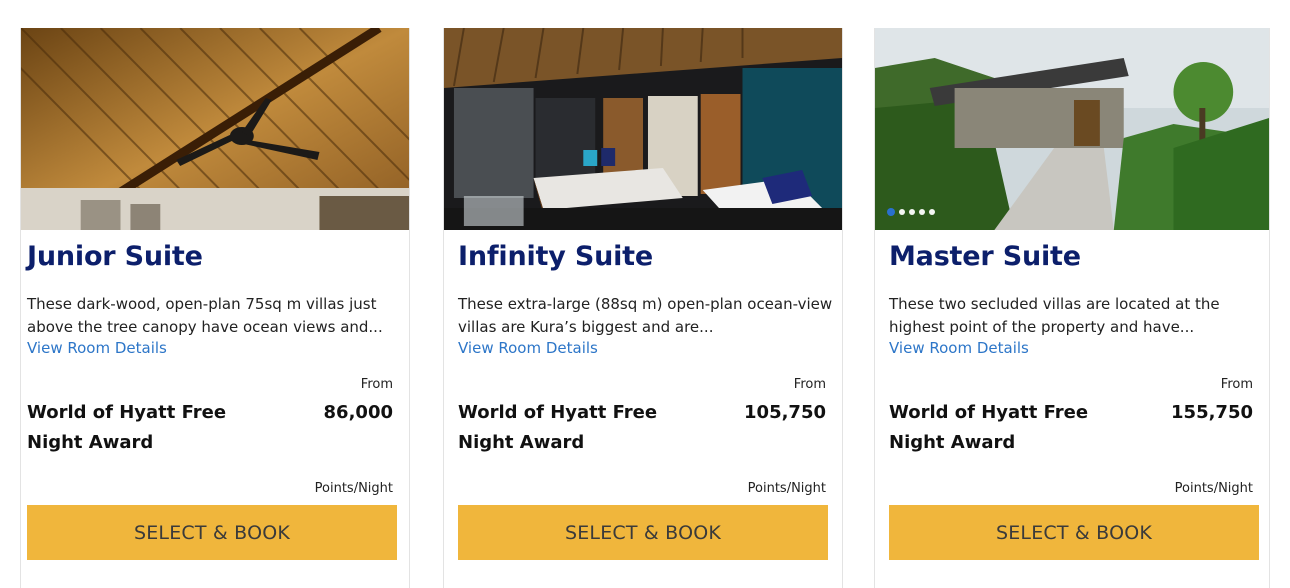 The height and width of the screenshot is (588, 1290). I want to click on carousel-dots, so click(911, 212).